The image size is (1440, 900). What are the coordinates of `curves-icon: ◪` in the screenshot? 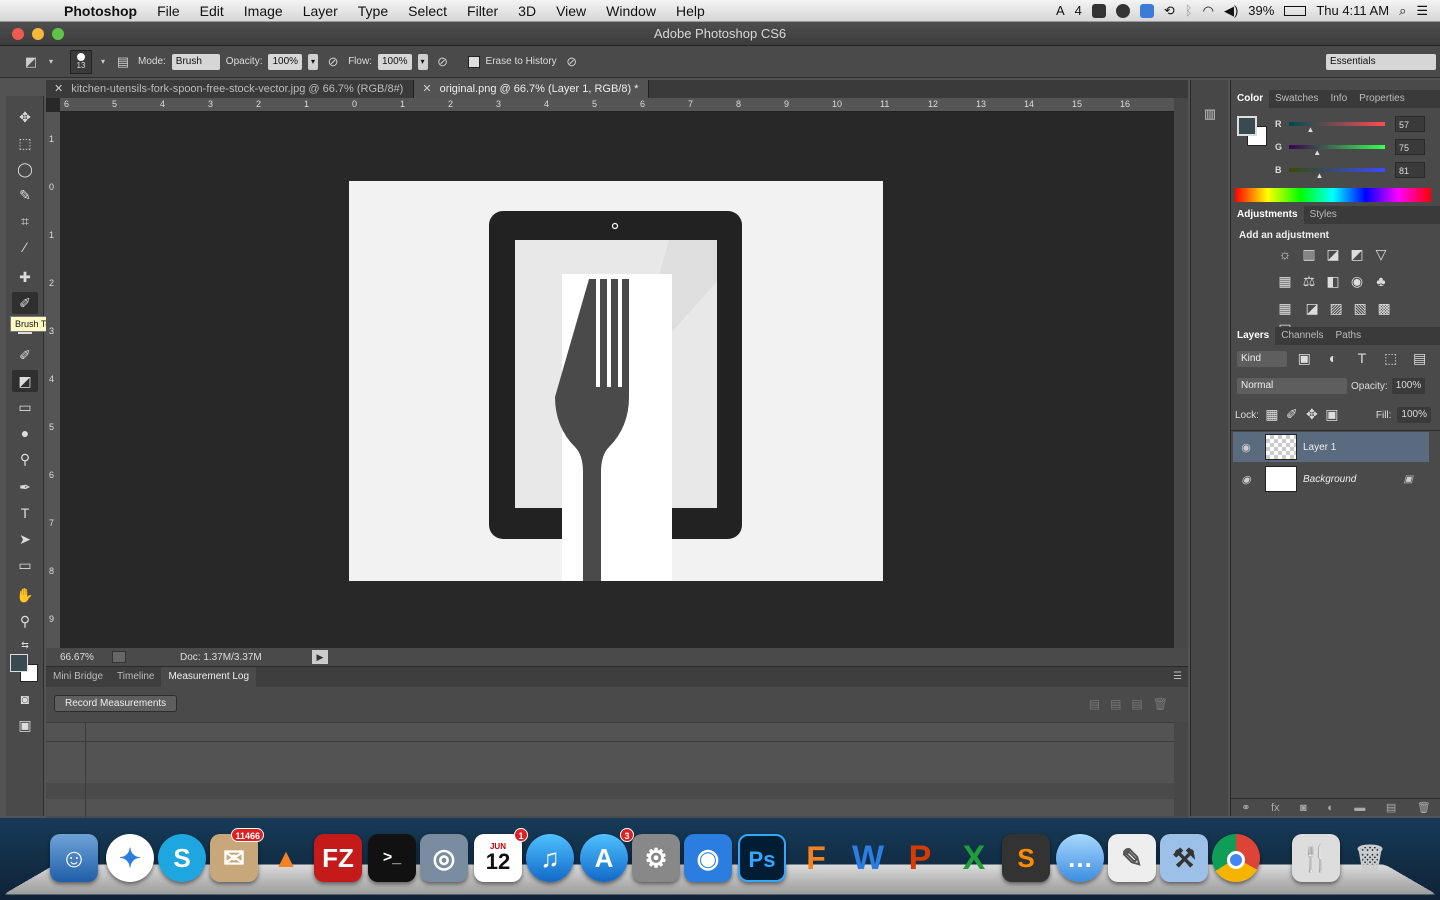 It's located at (1333, 255).